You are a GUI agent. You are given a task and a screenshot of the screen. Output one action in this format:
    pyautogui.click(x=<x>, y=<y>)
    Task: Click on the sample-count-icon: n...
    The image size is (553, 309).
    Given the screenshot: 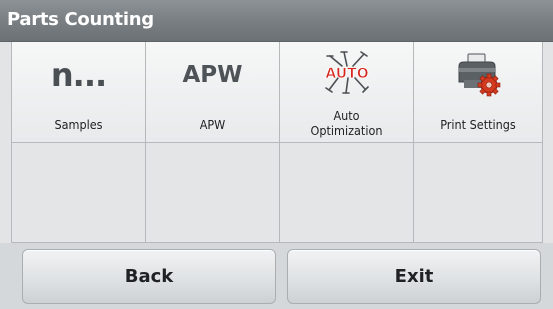 What is the action you would take?
    pyautogui.click(x=78, y=75)
    